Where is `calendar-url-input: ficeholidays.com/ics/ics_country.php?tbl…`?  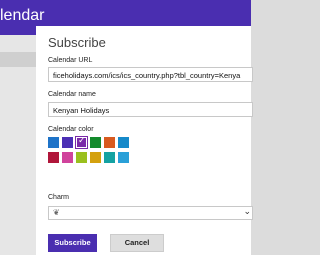 calendar-url-input: ficeholidays.com/ics/ics_country.php?tbl… is located at coordinates (150, 74).